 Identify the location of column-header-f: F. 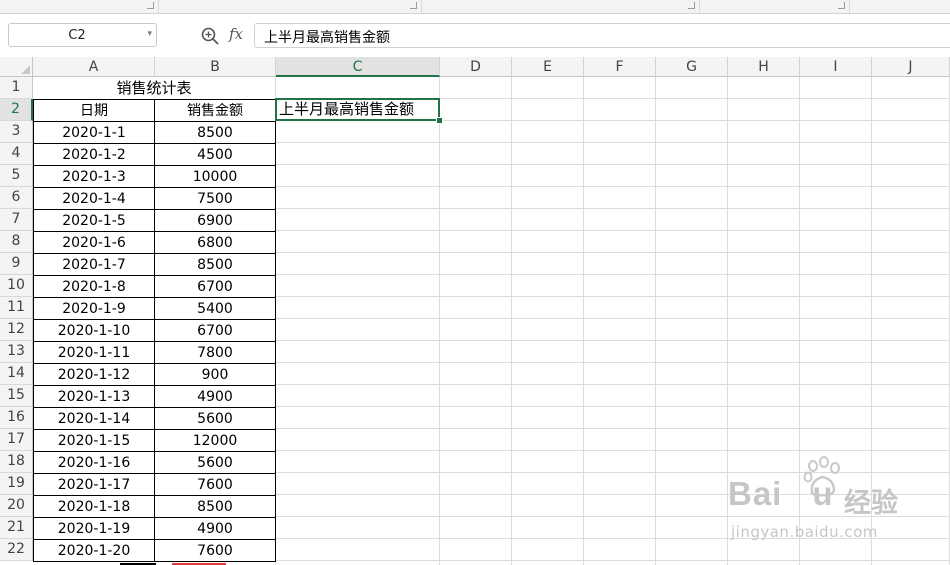
(620, 67).